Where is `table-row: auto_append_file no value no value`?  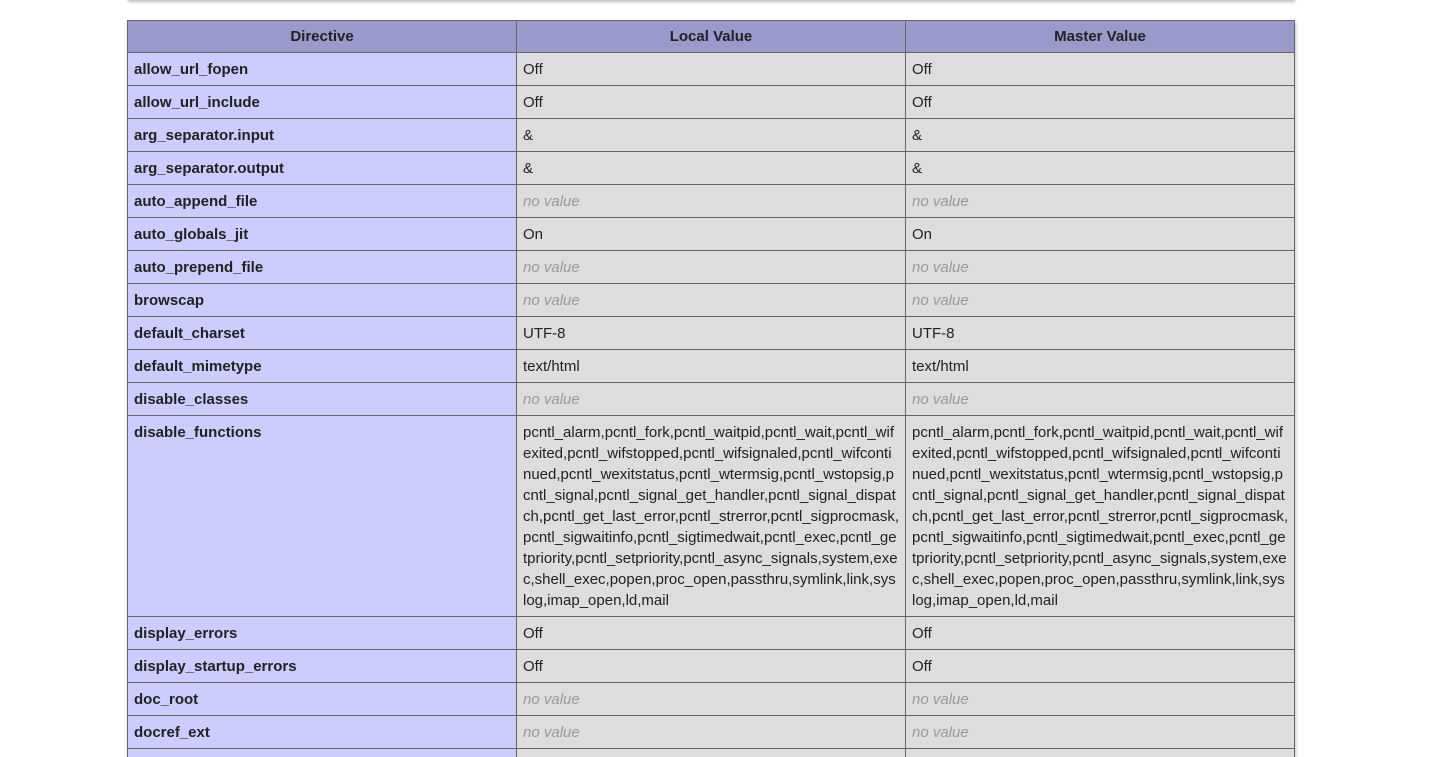
table-row: auto_append_file no value no value is located at coordinates (711, 201).